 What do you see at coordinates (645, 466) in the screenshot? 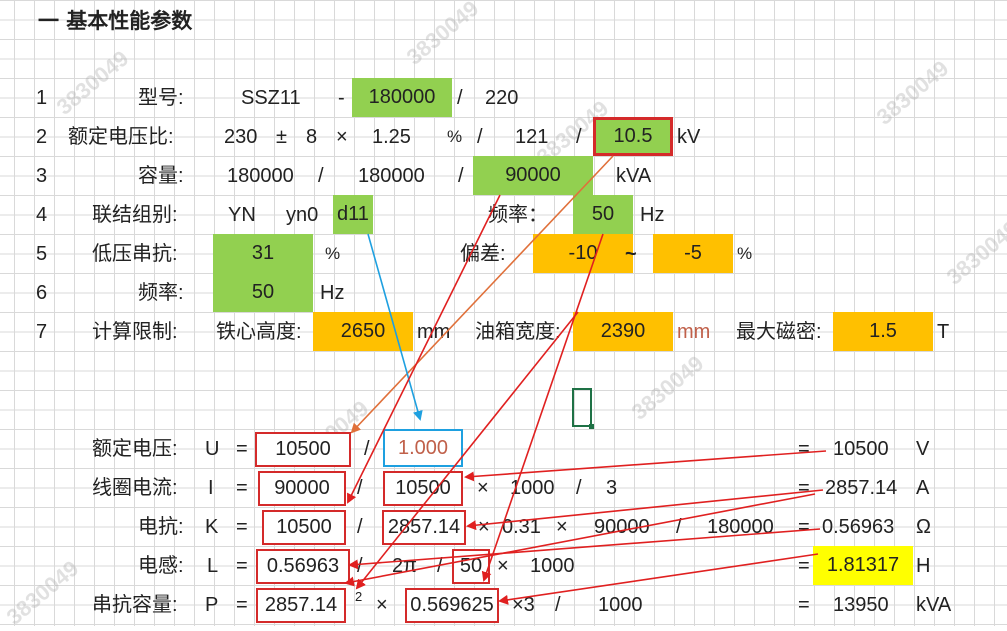
I see `arrow-u-result` at bounding box center [645, 466].